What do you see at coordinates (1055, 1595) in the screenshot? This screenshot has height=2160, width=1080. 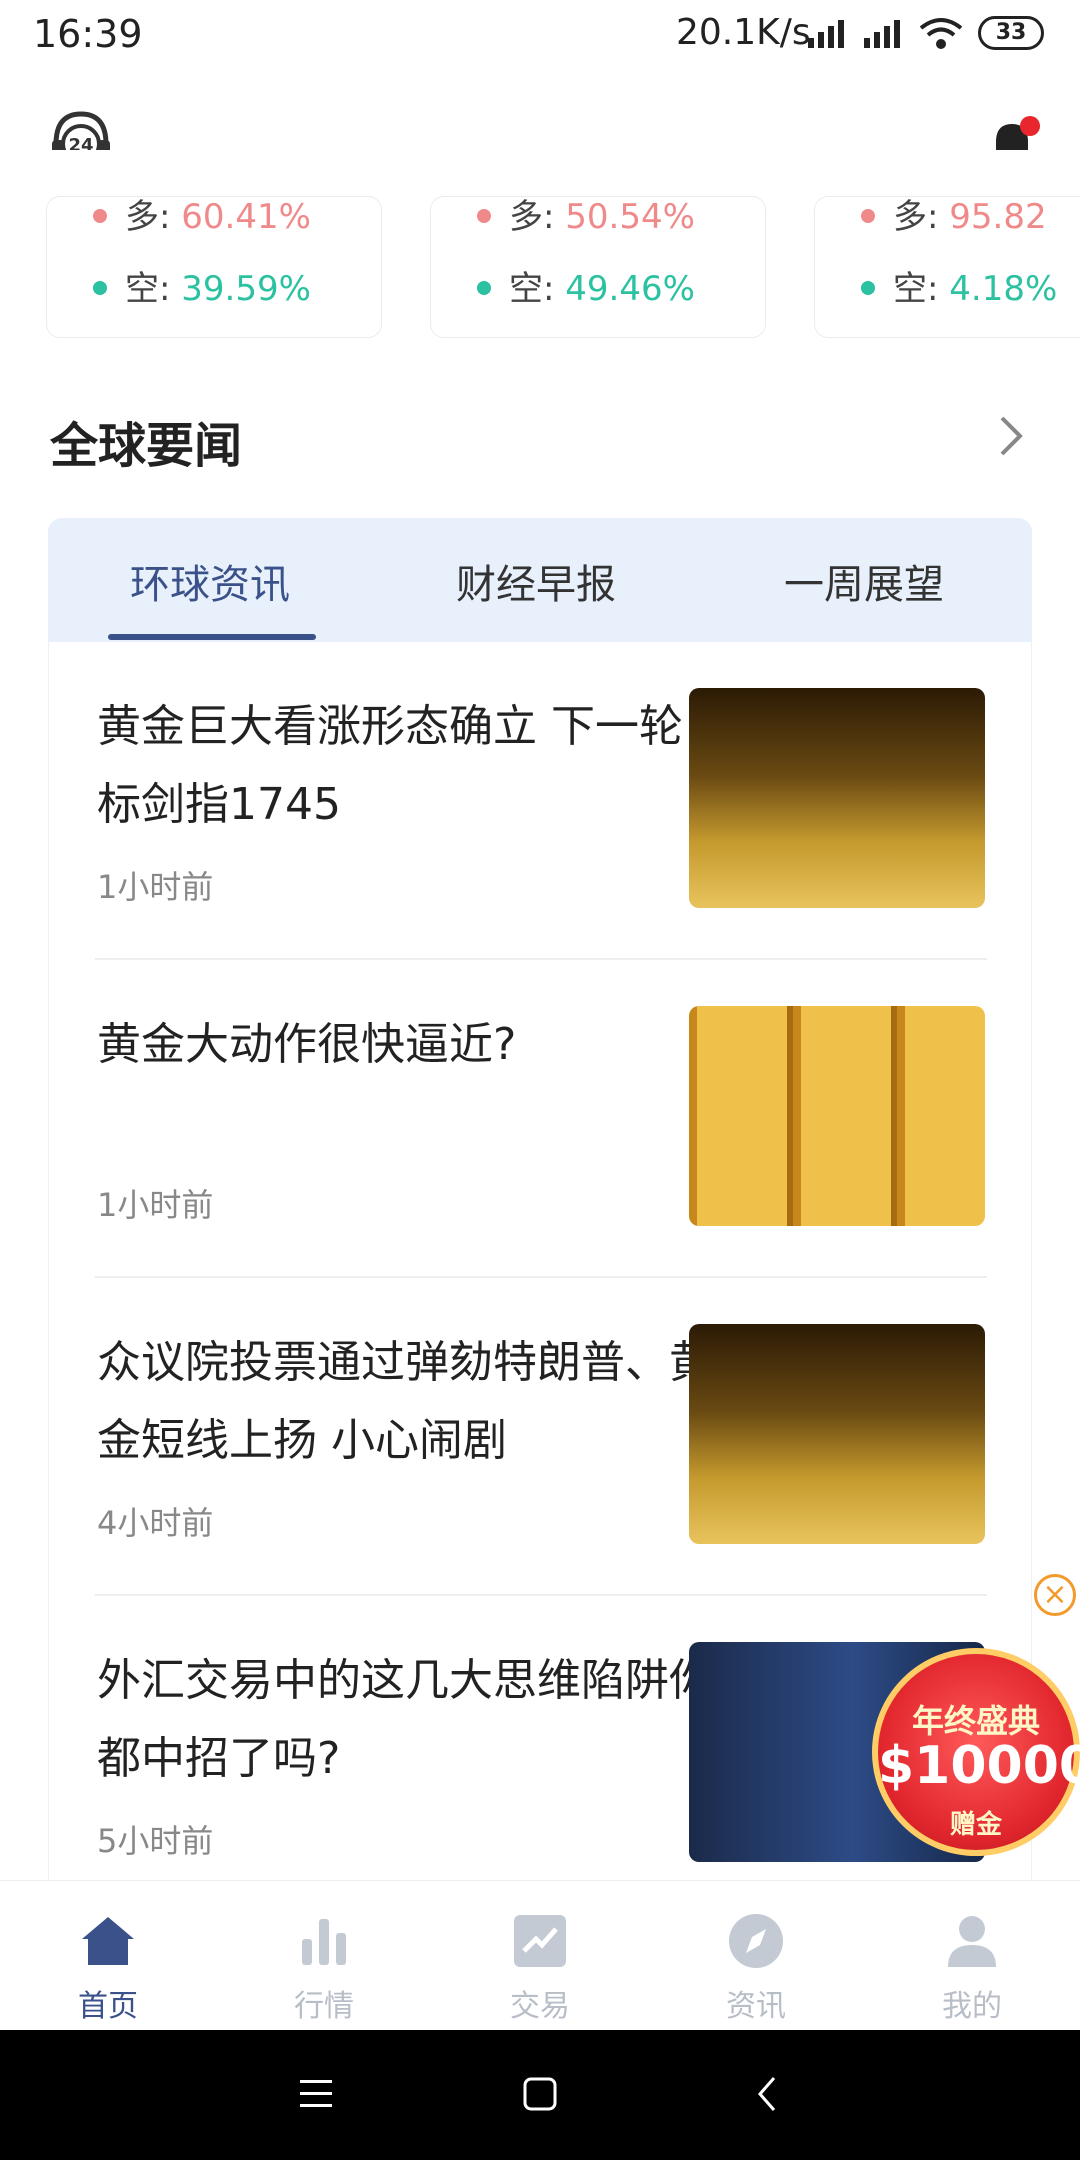 I see `promo-close-icon: ×` at bounding box center [1055, 1595].